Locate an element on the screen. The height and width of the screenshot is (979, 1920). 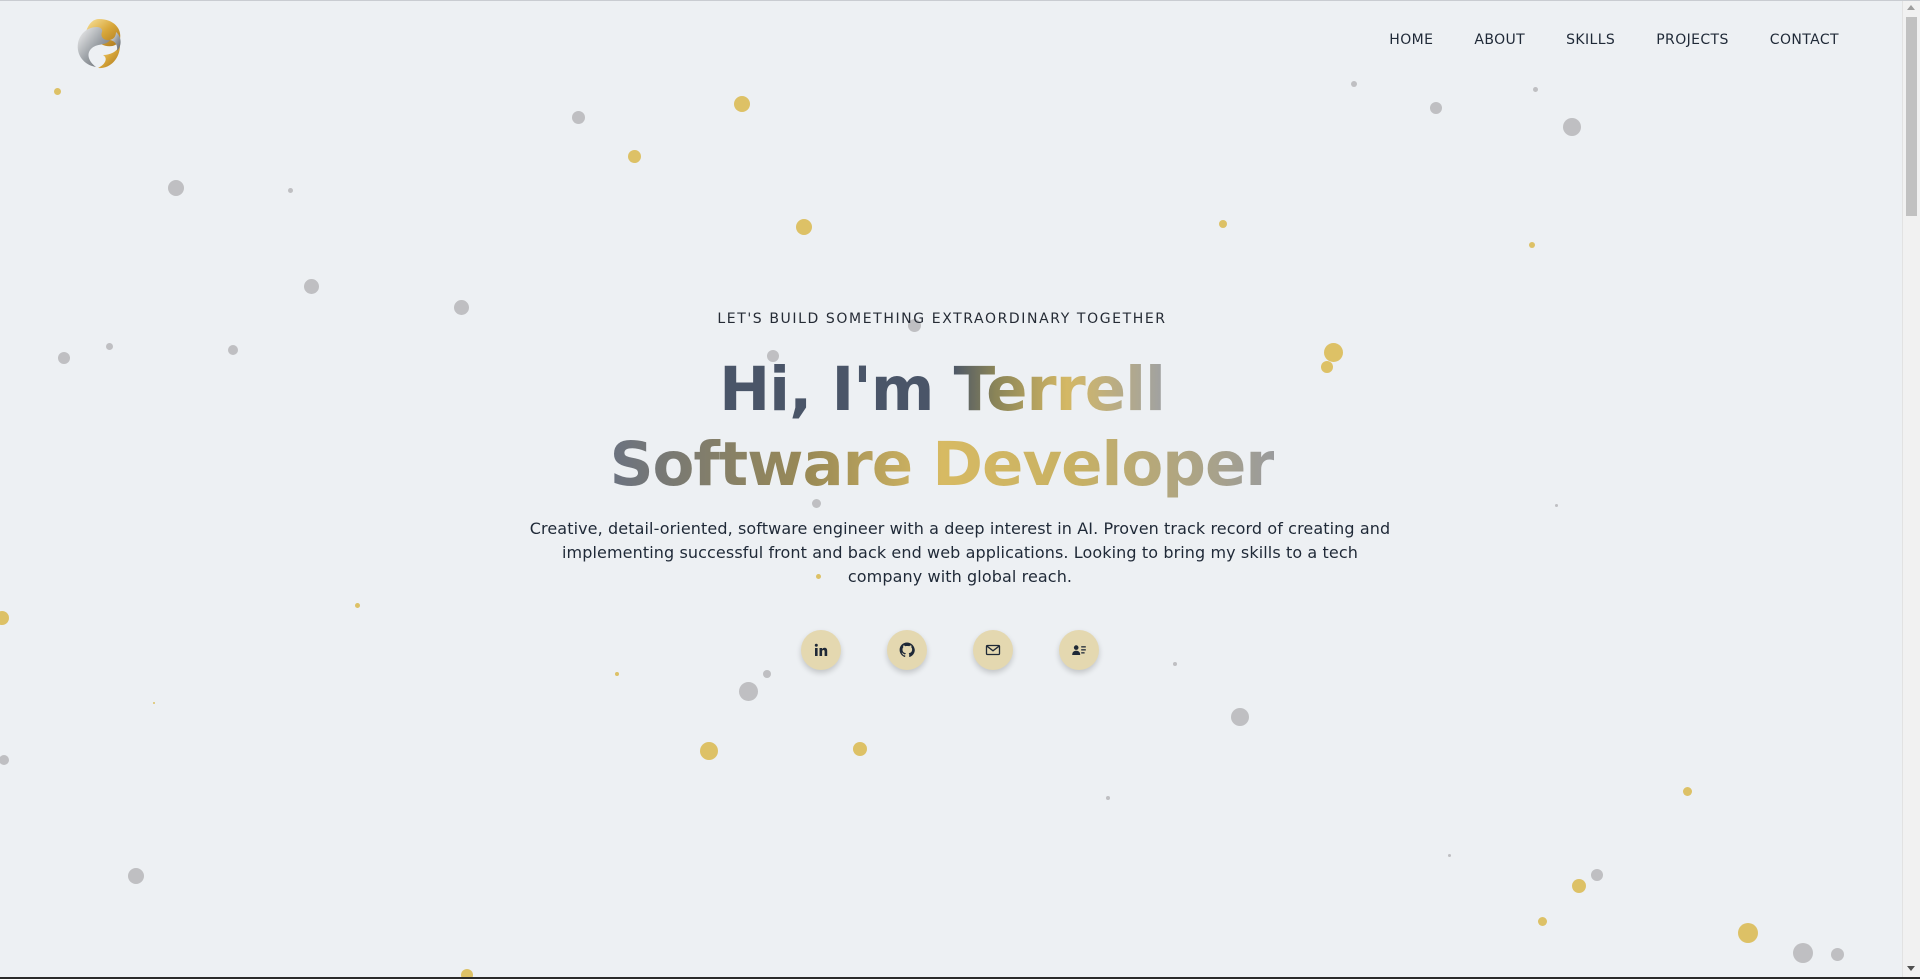
hero-headline-role: Software Developer is located at coordinates (942, 464).